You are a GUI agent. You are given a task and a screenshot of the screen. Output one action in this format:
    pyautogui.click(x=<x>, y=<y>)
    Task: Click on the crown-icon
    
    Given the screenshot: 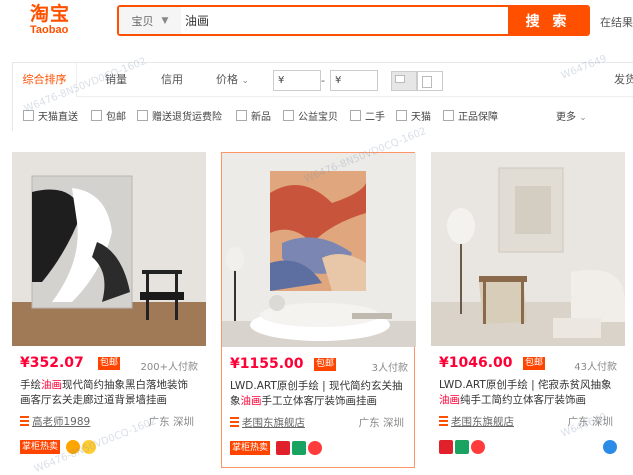 What is the action you would take?
    pyautogui.click(x=89, y=447)
    